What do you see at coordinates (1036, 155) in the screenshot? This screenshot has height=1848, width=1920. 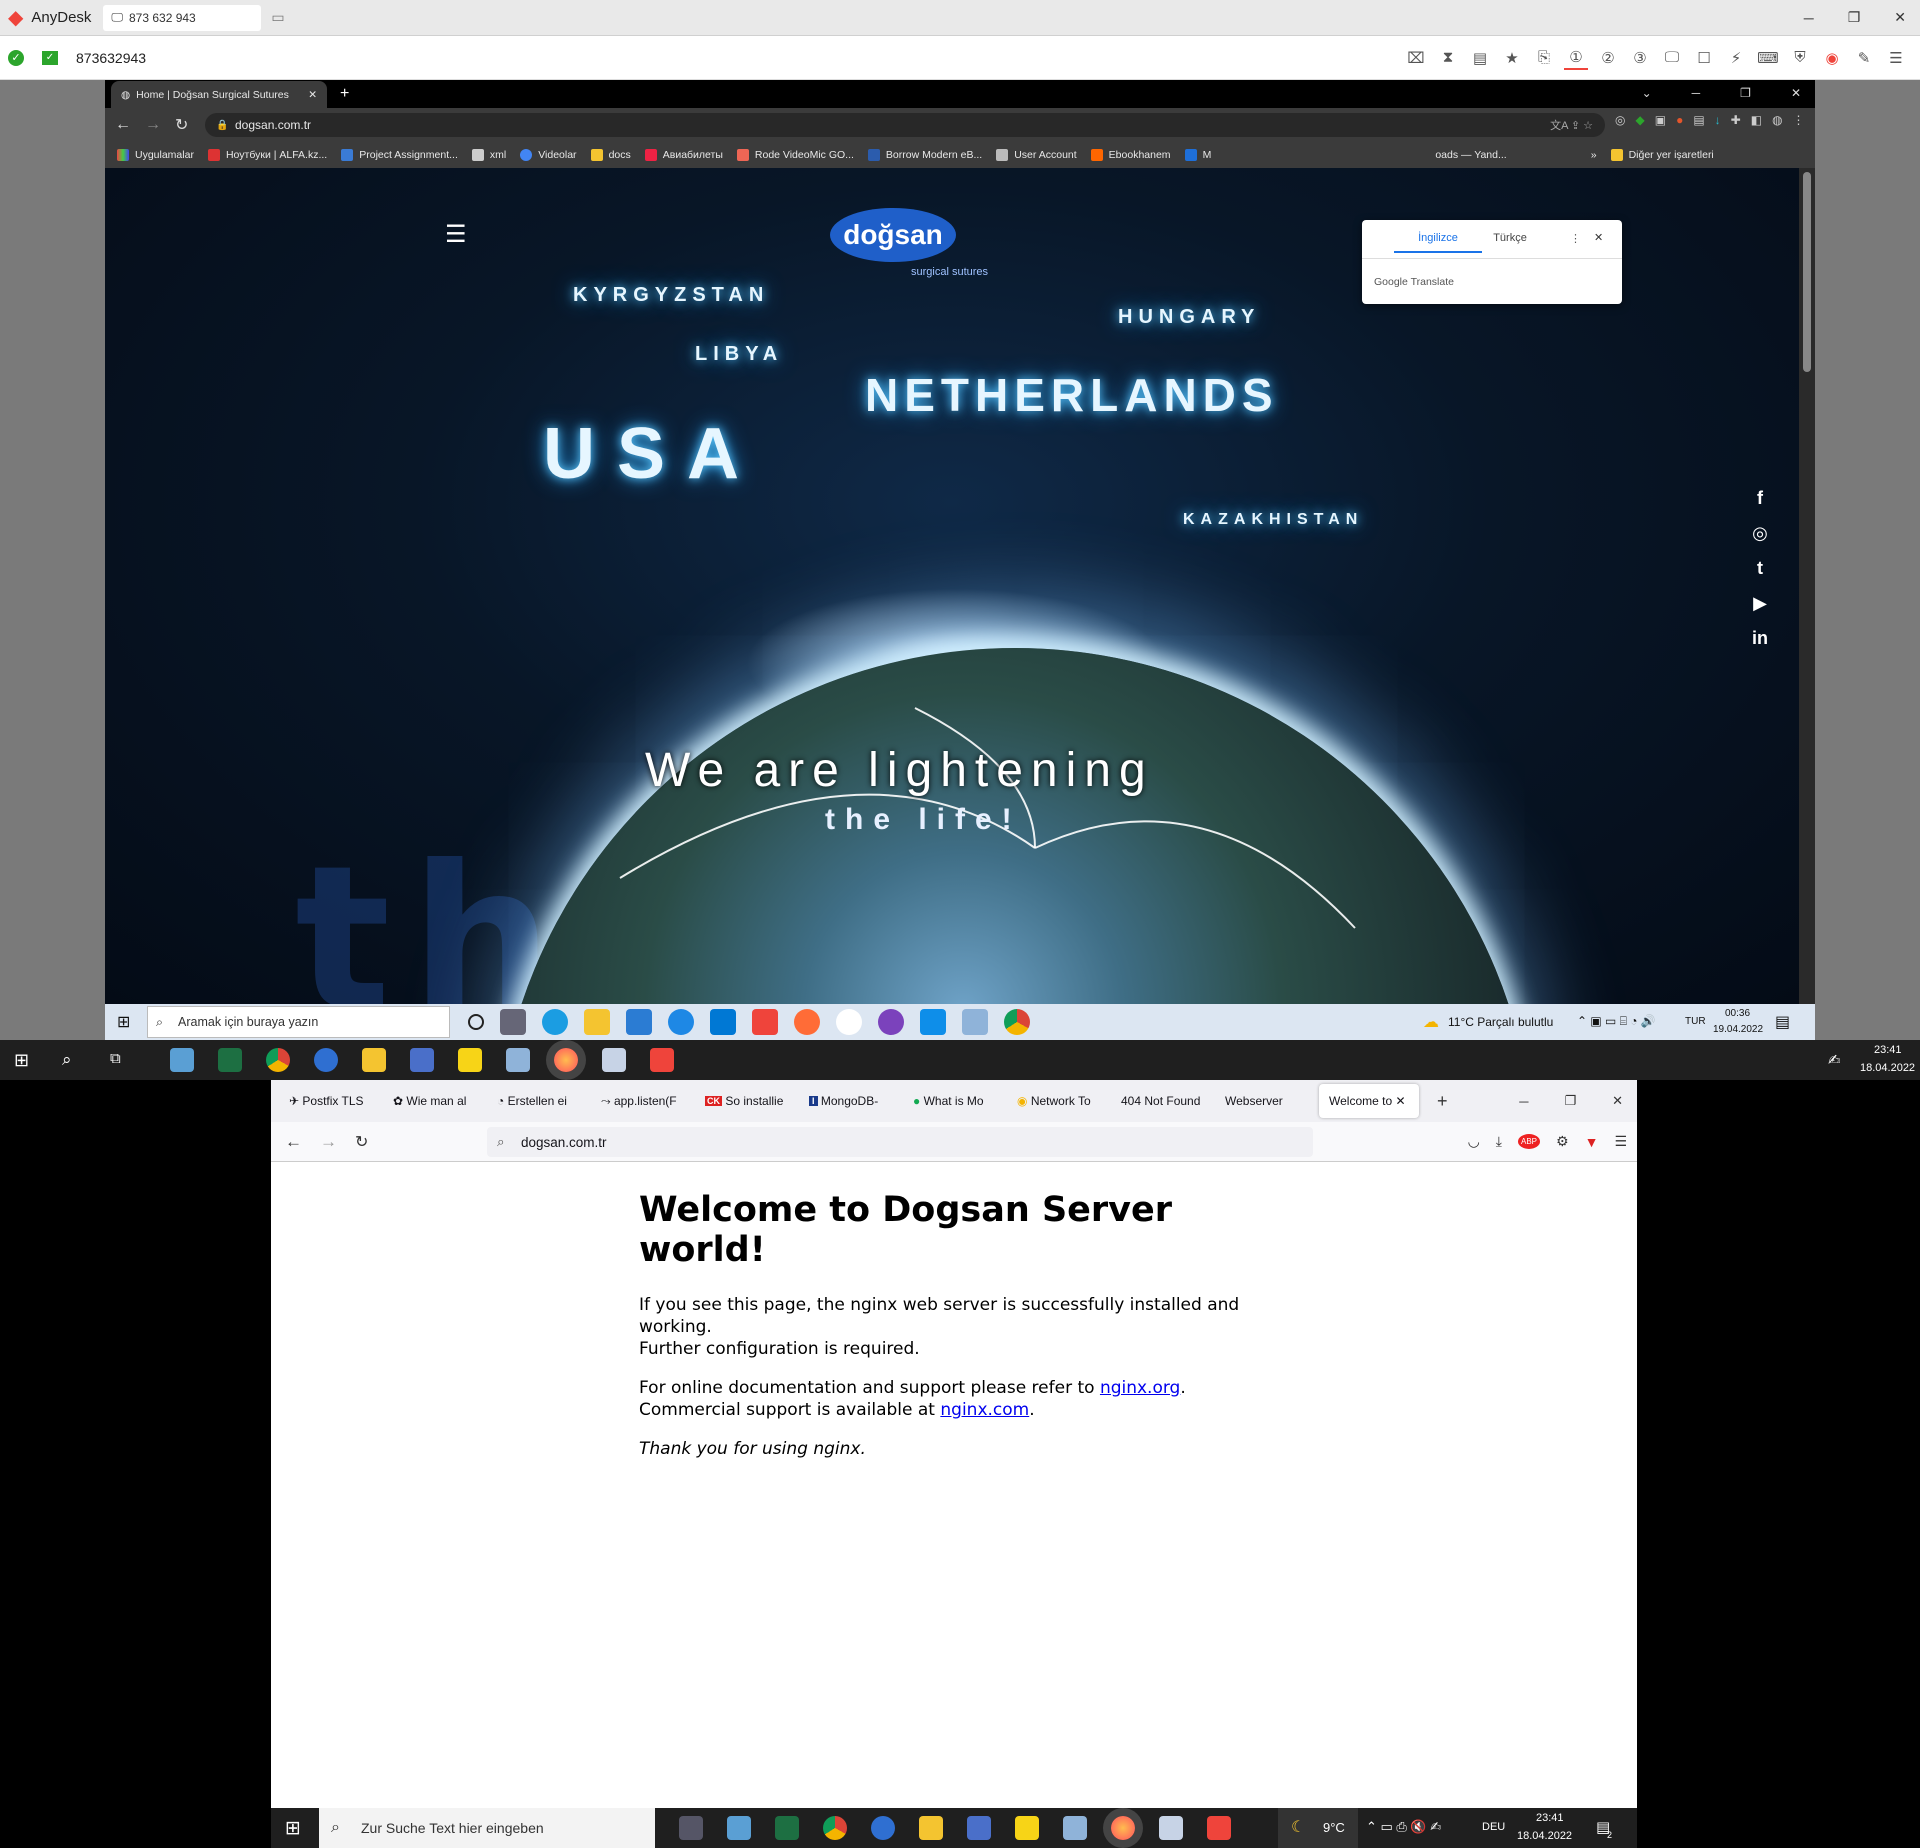 I see `bookmark-item: User Account` at bounding box center [1036, 155].